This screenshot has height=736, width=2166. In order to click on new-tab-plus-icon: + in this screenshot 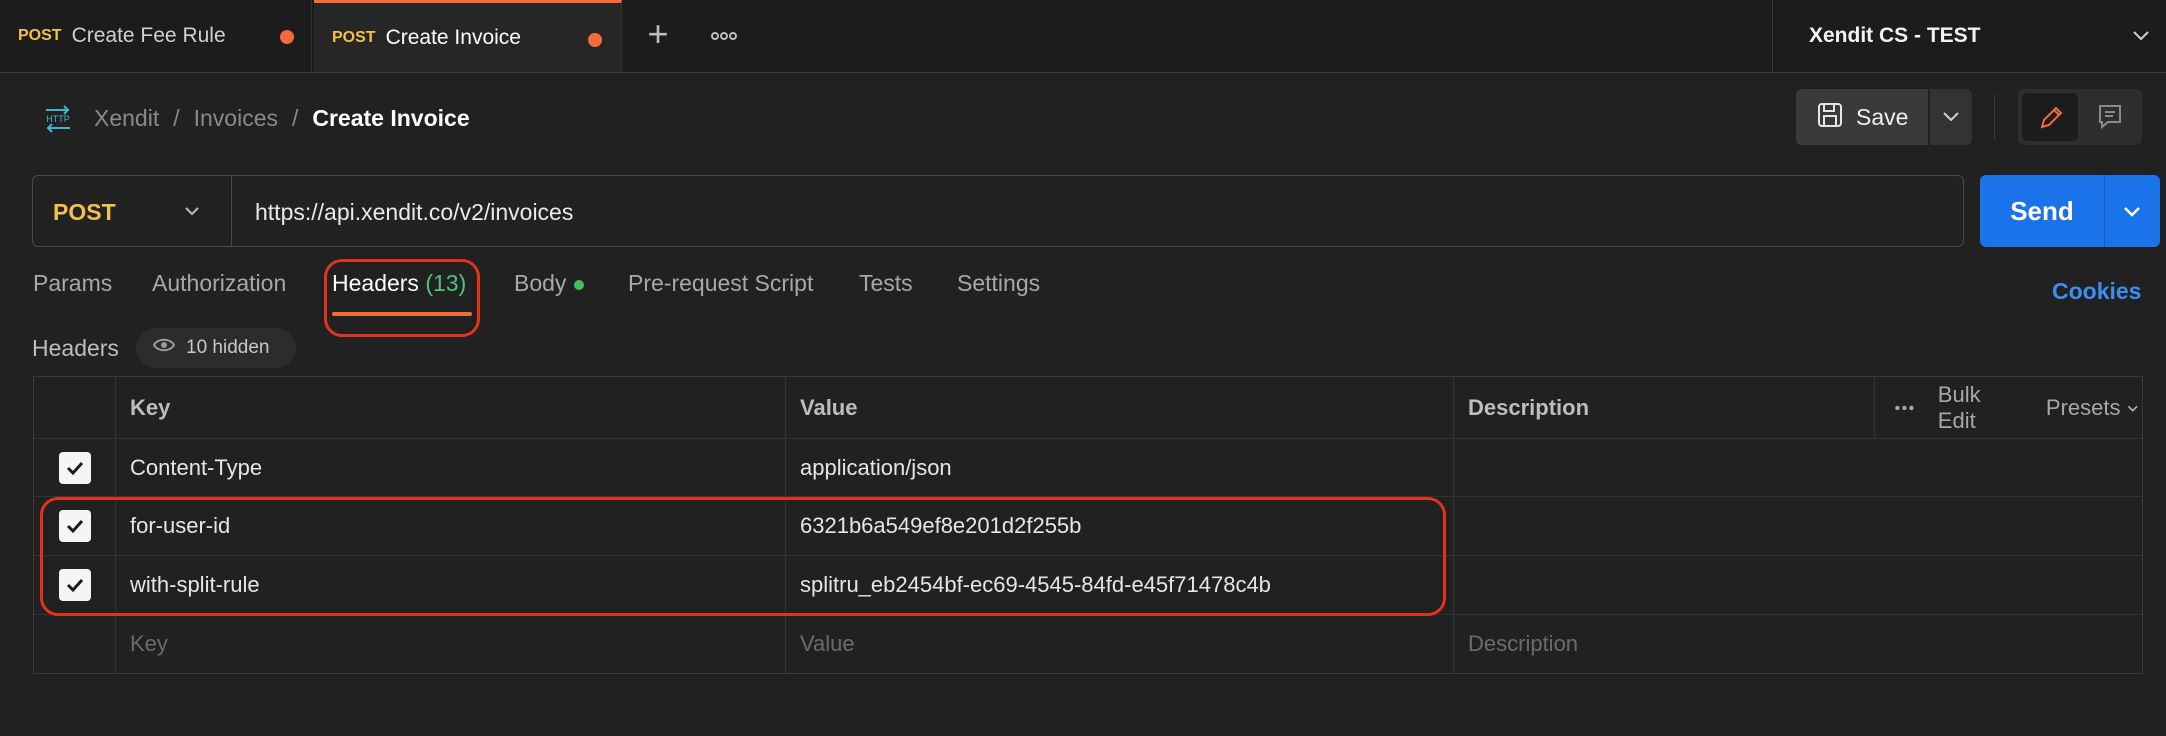, I will do `click(658, 35)`.